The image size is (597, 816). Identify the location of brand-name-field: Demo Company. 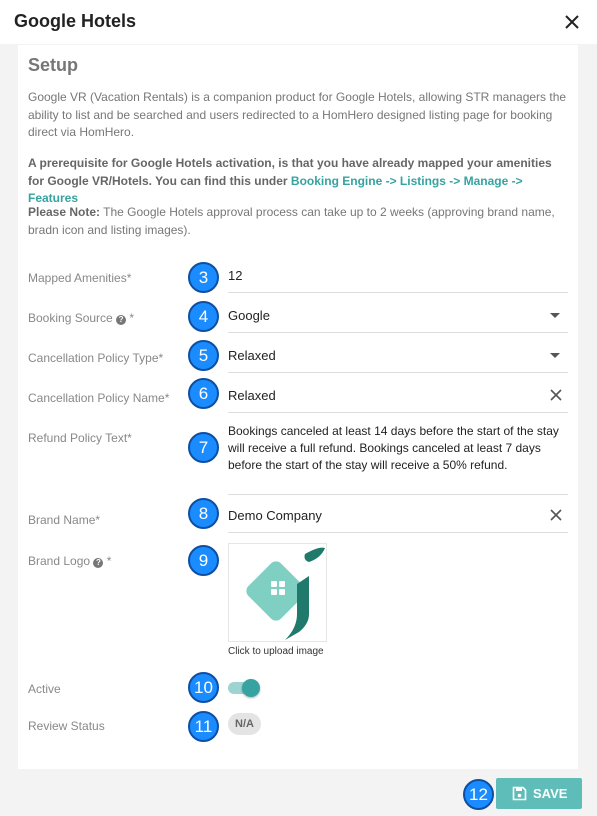
(398, 515).